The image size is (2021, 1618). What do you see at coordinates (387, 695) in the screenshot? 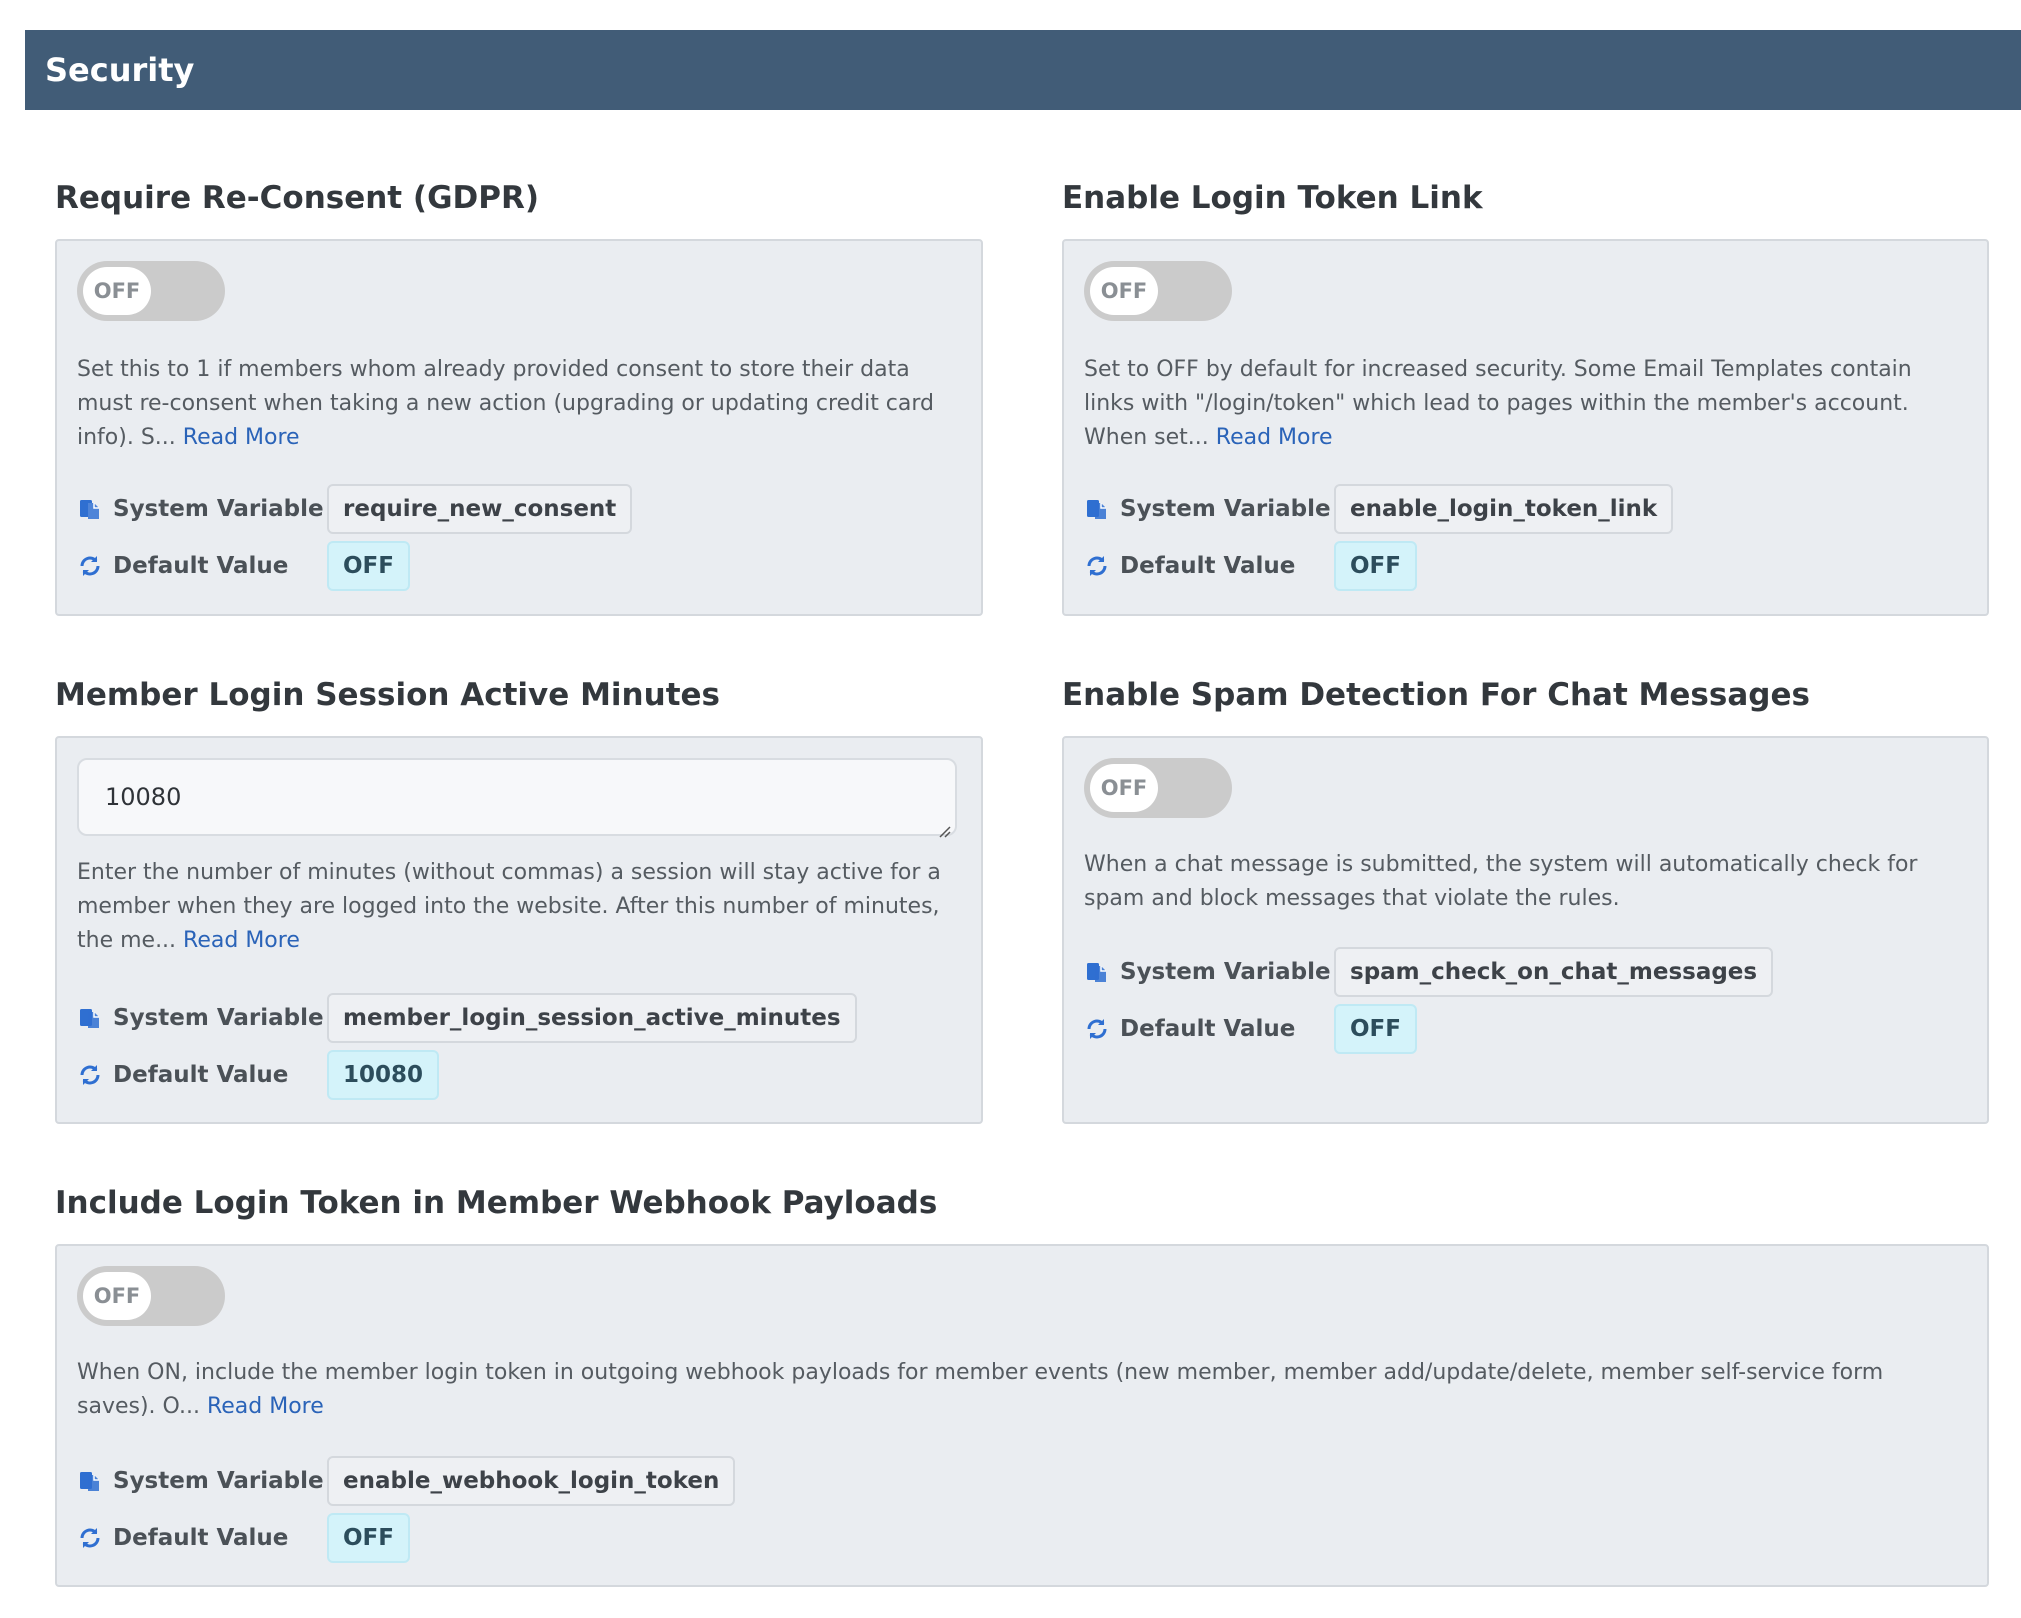
I see `setting-title-session-minutes: Member Login Session Active Minutes` at bounding box center [387, 695].